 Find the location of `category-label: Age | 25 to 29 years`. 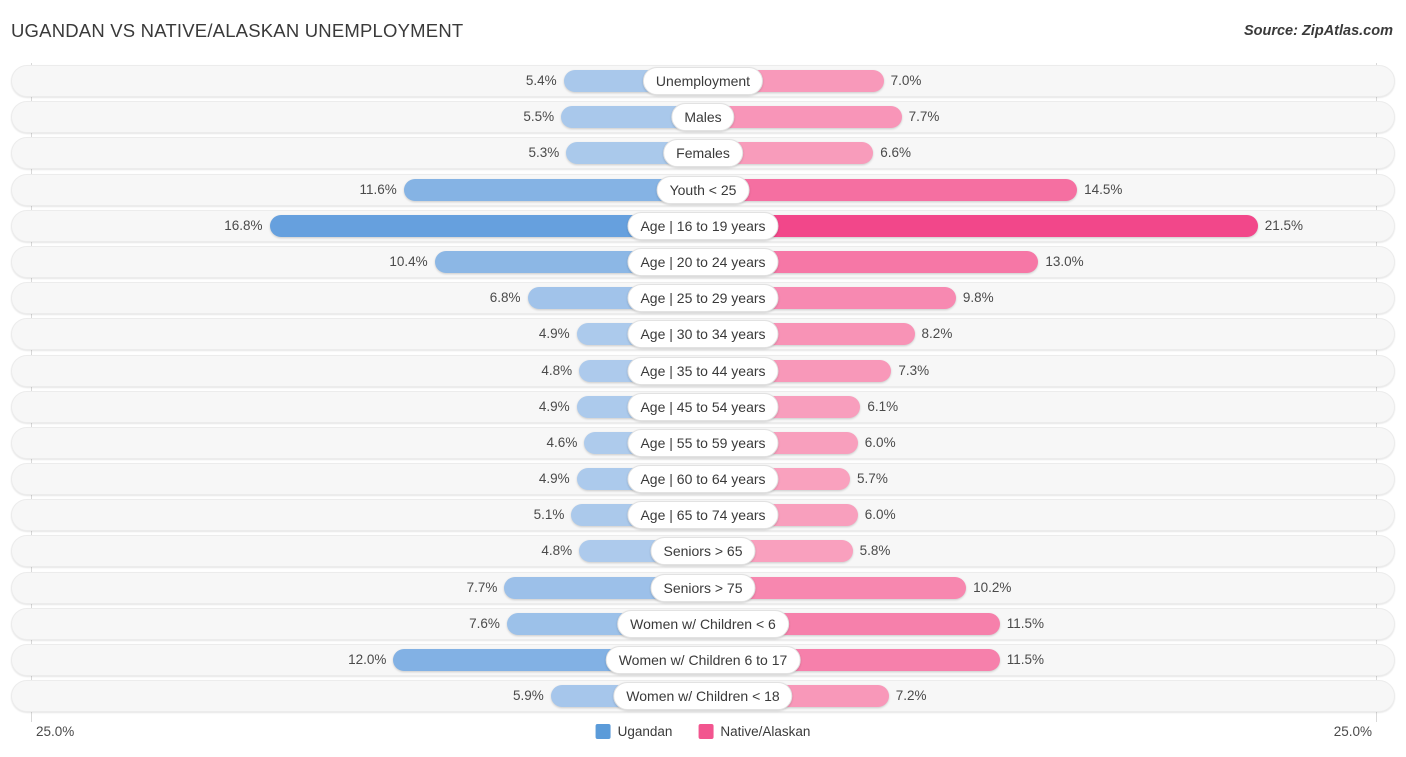

category-label: Age | 25 to 29 years is located at coordinates (703, 298).